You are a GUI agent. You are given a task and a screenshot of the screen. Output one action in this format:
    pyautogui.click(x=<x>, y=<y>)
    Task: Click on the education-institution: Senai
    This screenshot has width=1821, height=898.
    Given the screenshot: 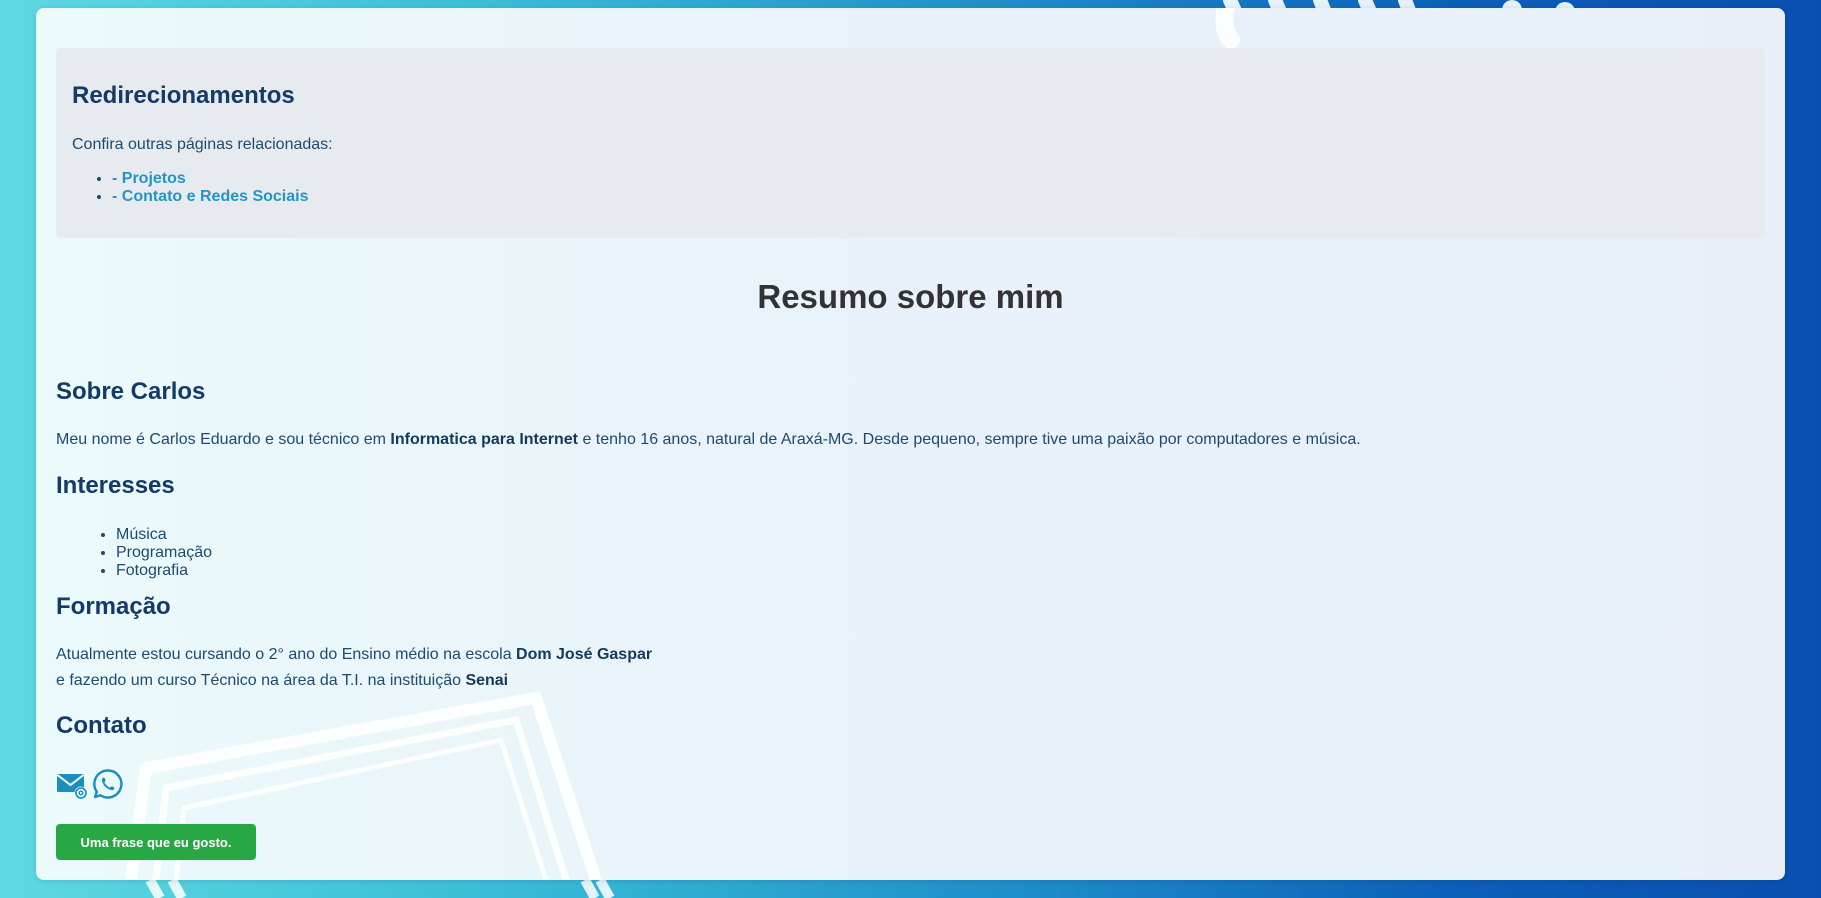 What is the action you would take?
    pyautogui.click(x=487, y=680)
    